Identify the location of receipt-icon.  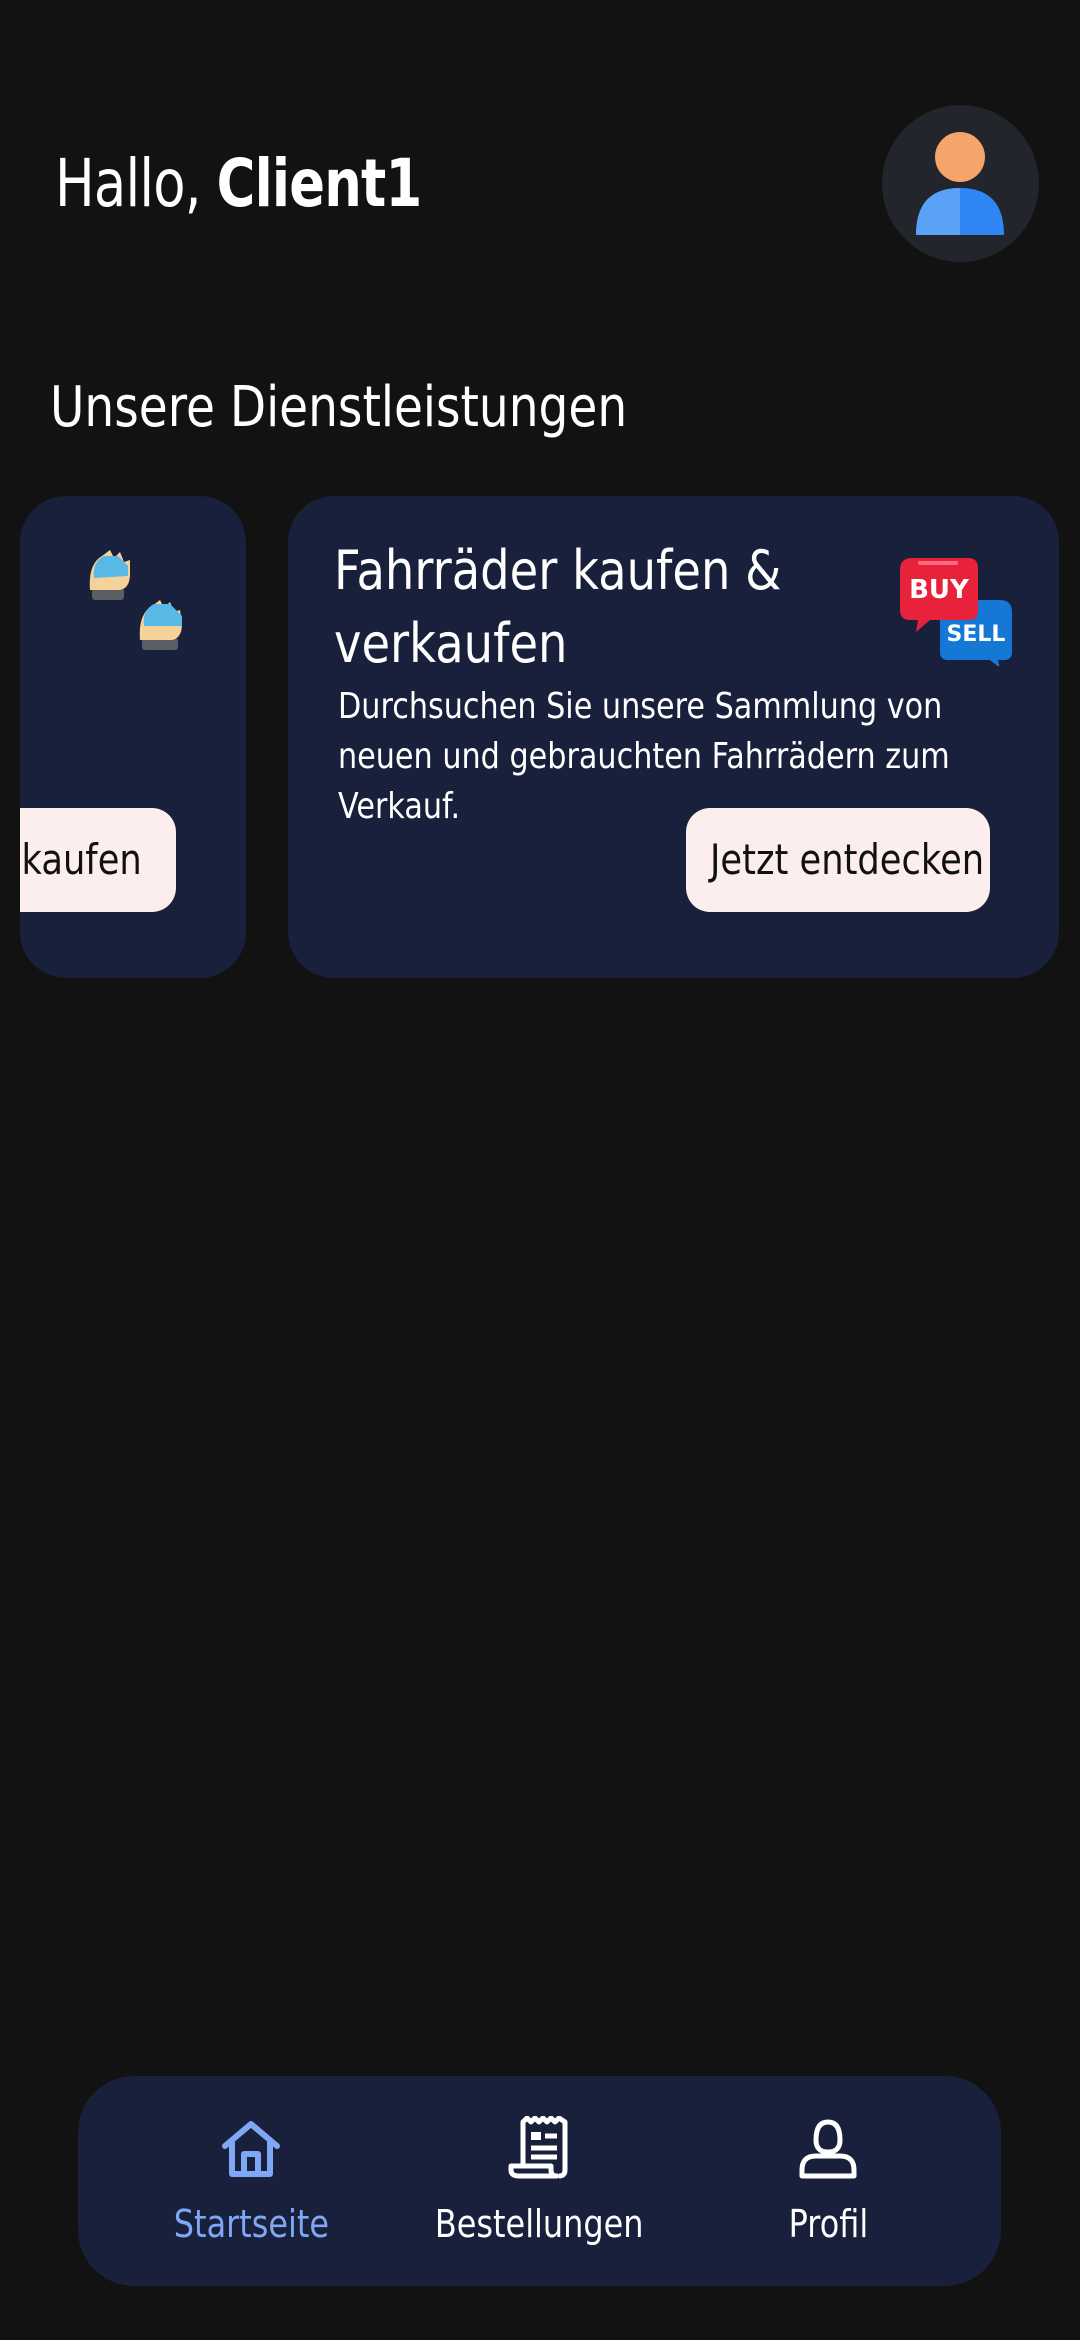
(538, 2147).